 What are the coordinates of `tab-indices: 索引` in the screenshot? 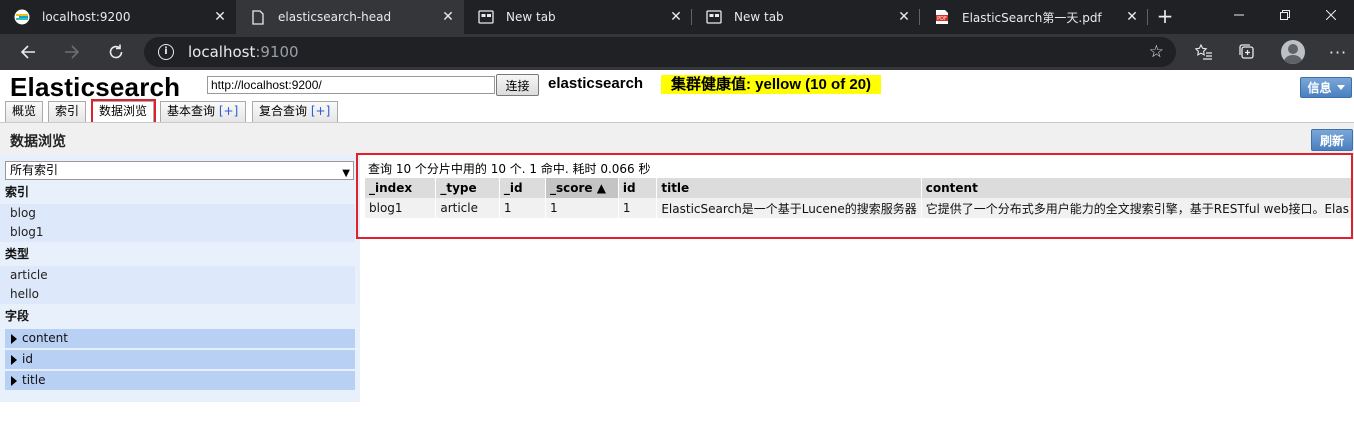 It's located at (67, 111).